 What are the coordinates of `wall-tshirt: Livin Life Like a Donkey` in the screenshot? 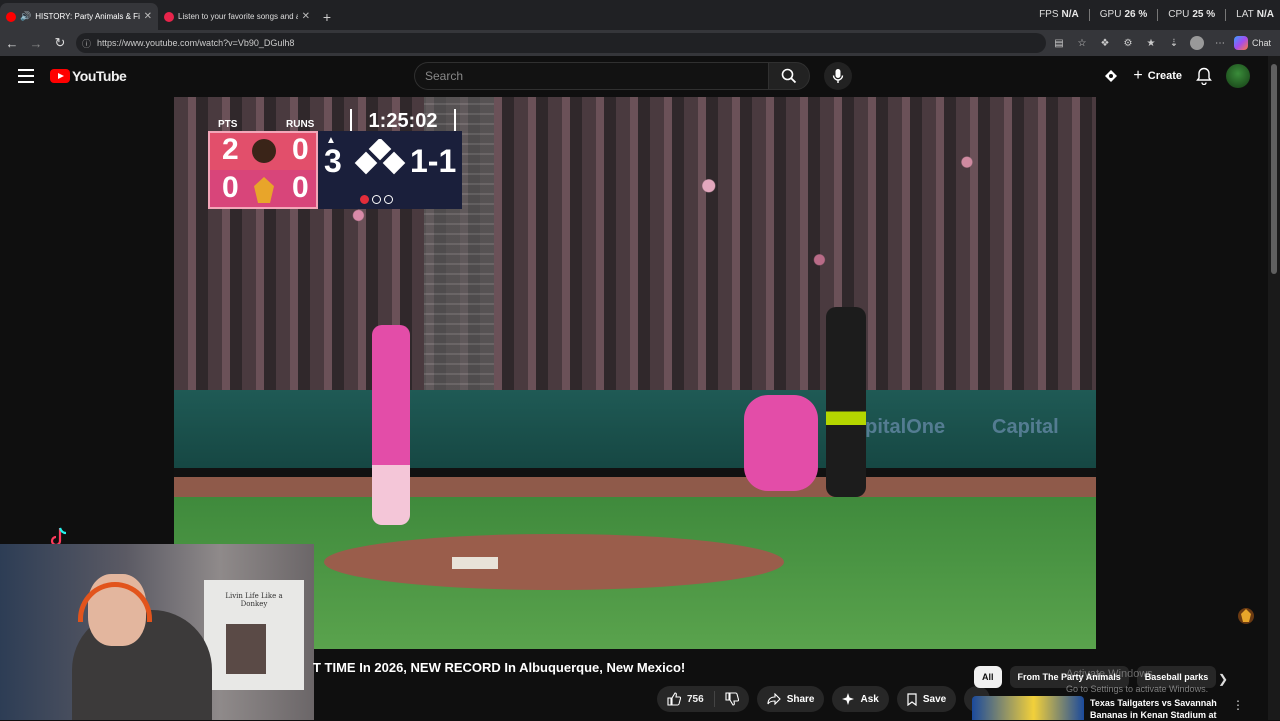 It's located at (254, 635).